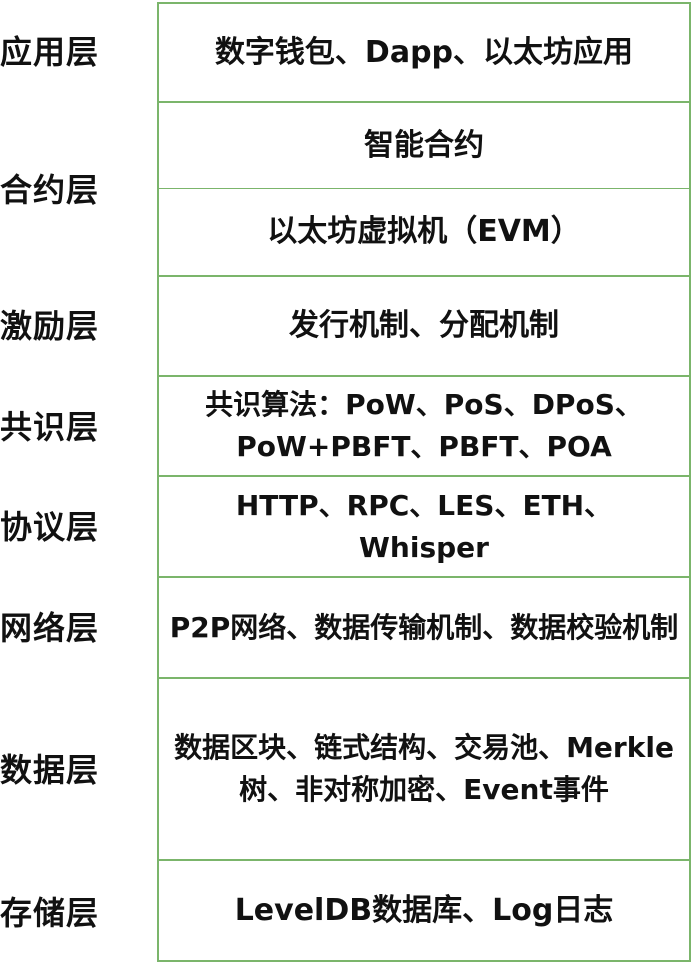 This screenshot has width=694, height=964. I want to click on layer-box-data: 数据区块、链式结构、交易池、Merkle树、非对称加密、Event事件, so click(424, 769).